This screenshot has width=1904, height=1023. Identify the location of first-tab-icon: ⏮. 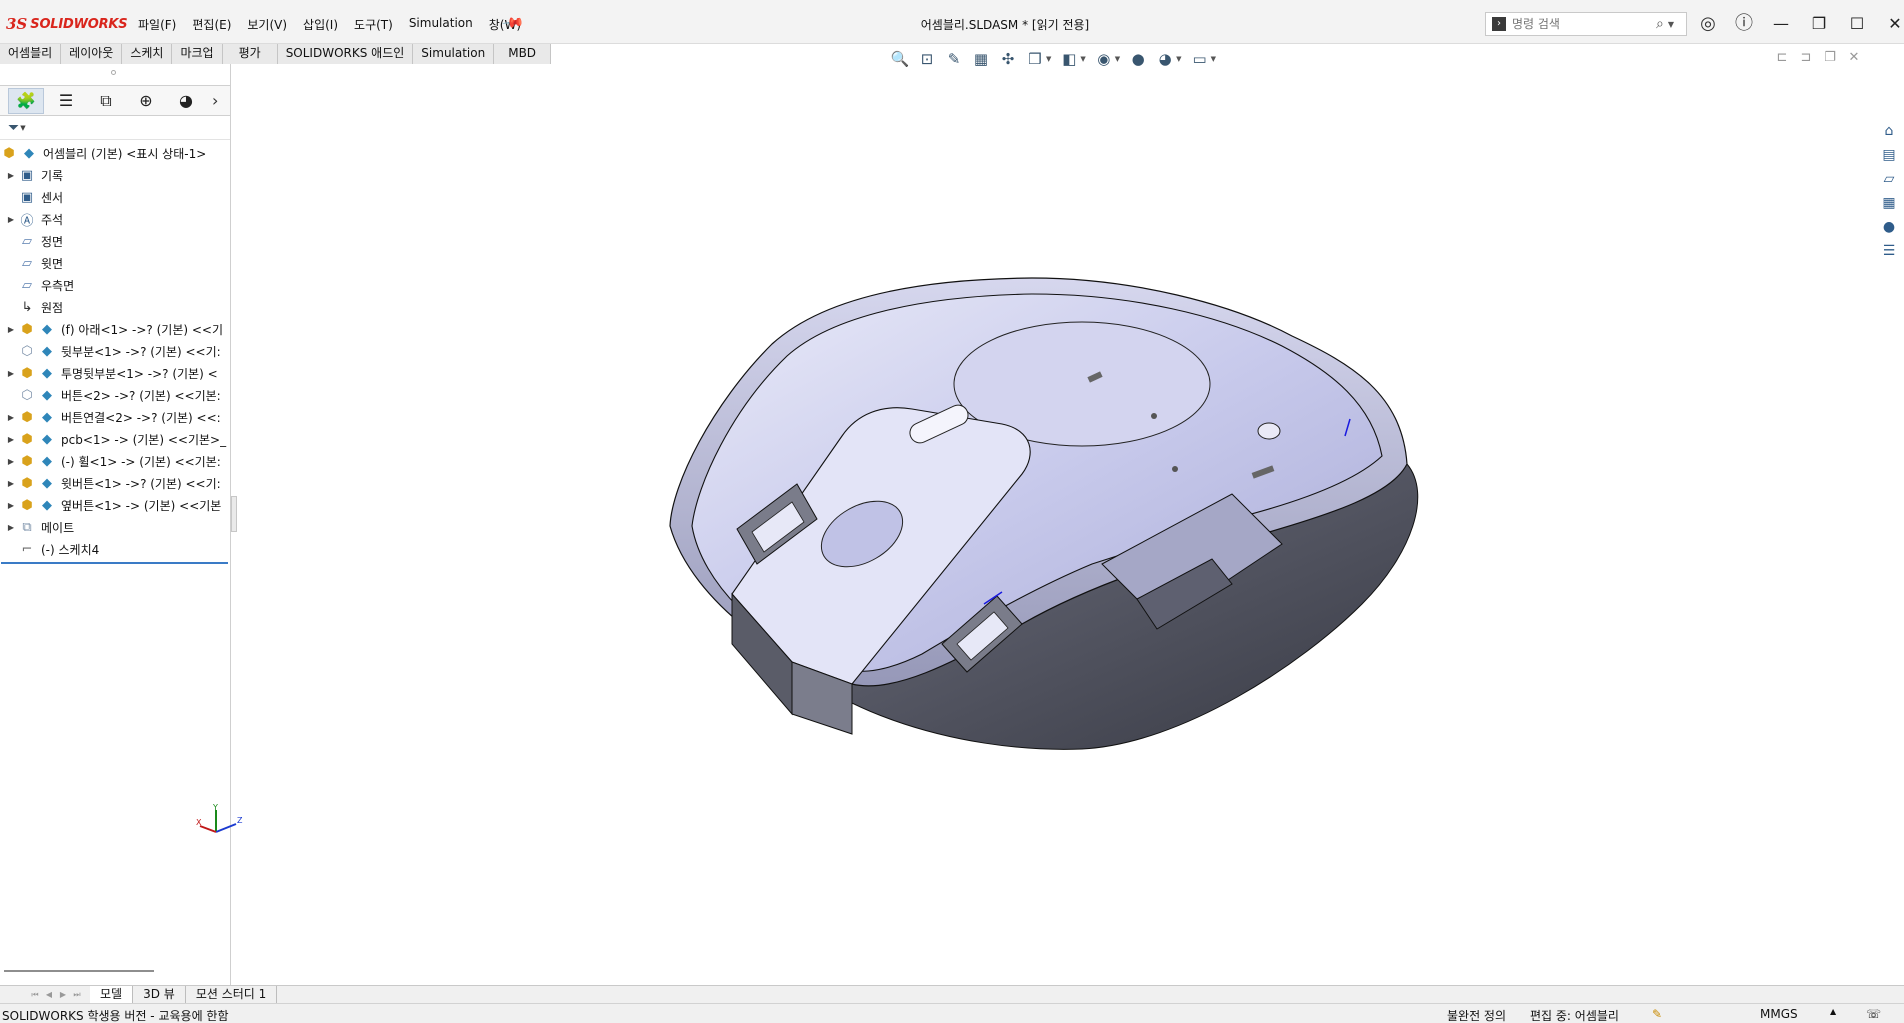
(35, 995).